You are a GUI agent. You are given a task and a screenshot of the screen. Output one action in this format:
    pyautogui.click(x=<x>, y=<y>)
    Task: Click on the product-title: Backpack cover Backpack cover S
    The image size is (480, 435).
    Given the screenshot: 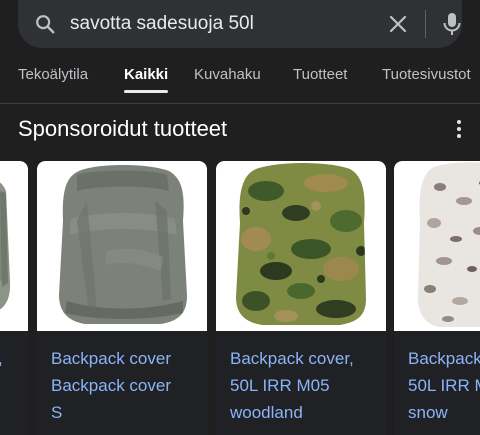 What is the action you would take?
    pyautogui.click(x=128, y=385)
    